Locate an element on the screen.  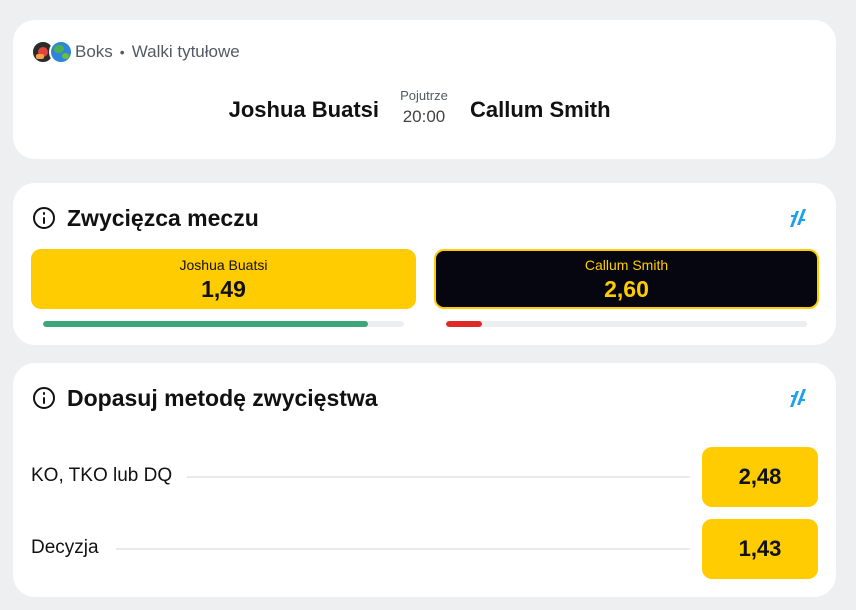
match-time: Pojutrze 20:00 is located at coordinates (424, 107).